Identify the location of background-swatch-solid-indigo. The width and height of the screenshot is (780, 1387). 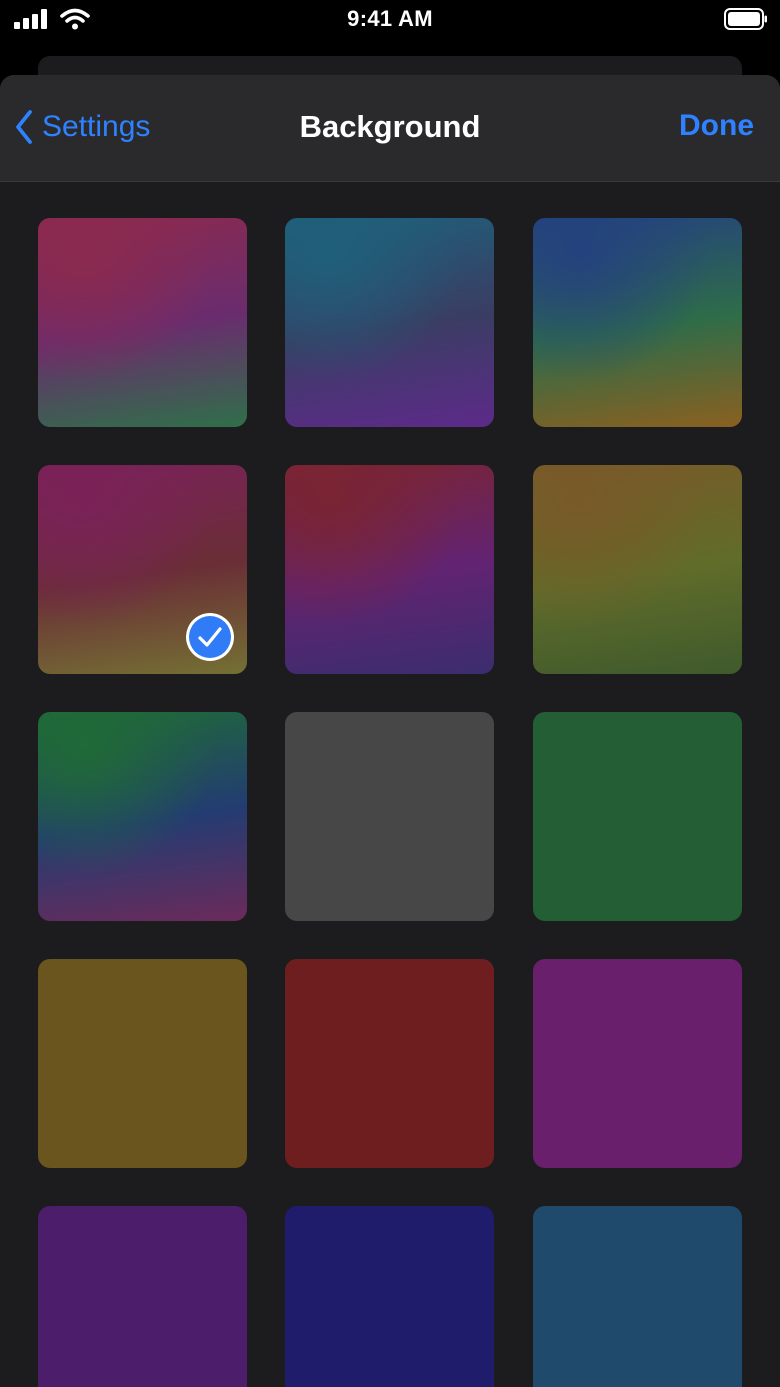
(389, 1296).